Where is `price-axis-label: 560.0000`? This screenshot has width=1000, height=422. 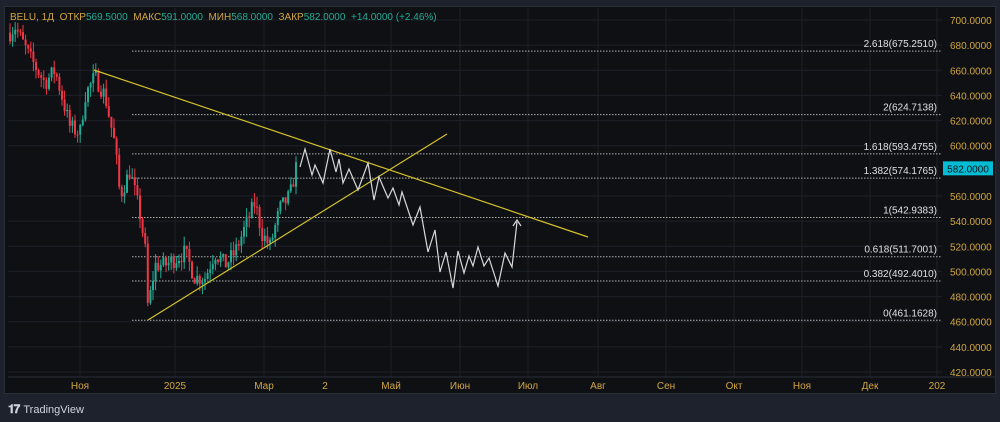
price-axis-label: 560.0000 is located at coordinates (971, 197).